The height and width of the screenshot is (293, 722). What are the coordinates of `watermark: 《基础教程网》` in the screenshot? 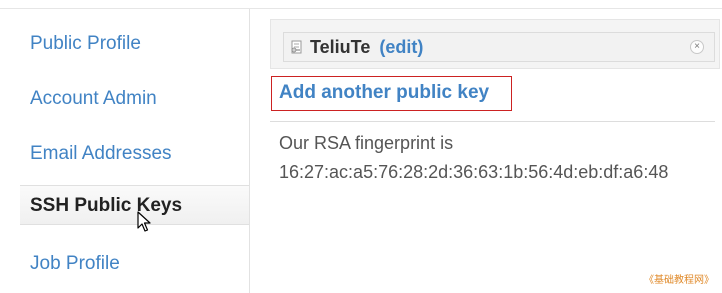 It's located at (679, 280).